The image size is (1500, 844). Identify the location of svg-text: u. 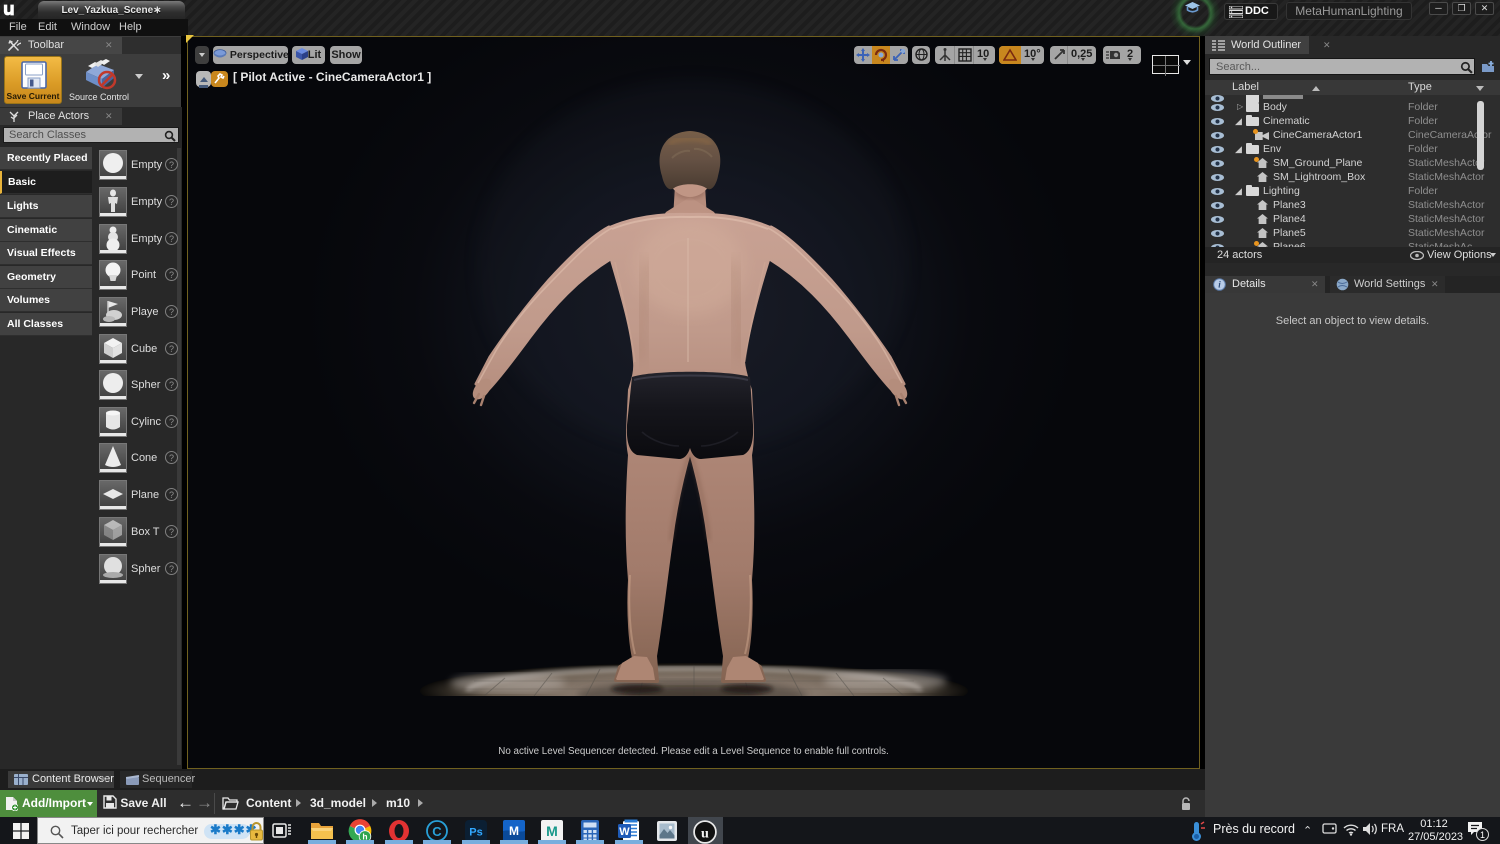
(705, 833).